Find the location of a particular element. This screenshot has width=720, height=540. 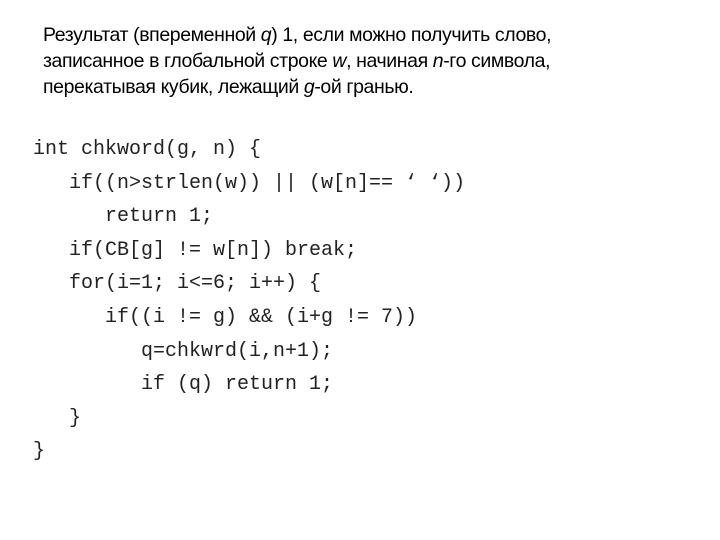

description-text: перекатывая кубик, лежащий is located at coordinates (173, 87).